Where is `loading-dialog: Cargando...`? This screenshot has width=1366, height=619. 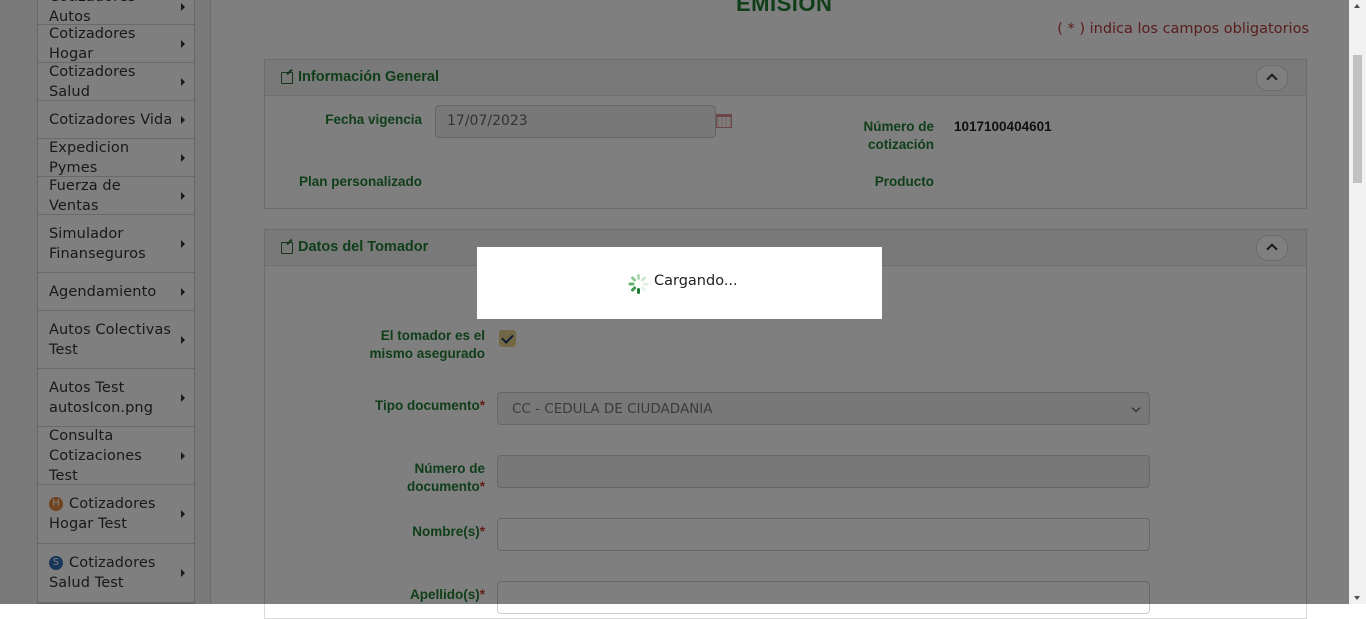
loading-dialog: Cargando... is located at coordinates (679, 283).